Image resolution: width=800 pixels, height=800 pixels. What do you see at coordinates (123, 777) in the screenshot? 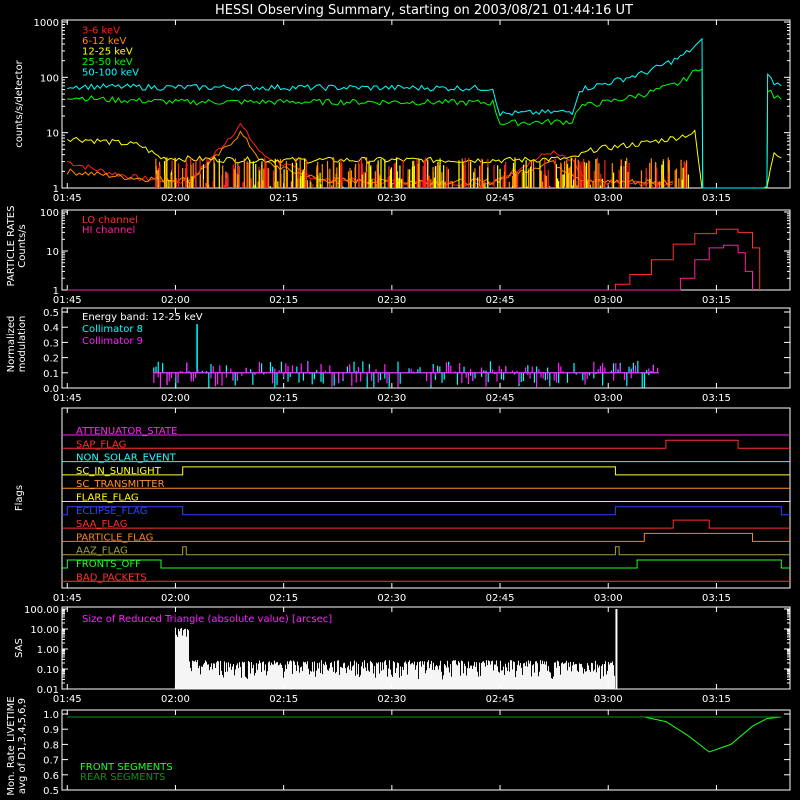
I see `legend-entry: REAR SEGMENTS` at bounding box center [123, 777].